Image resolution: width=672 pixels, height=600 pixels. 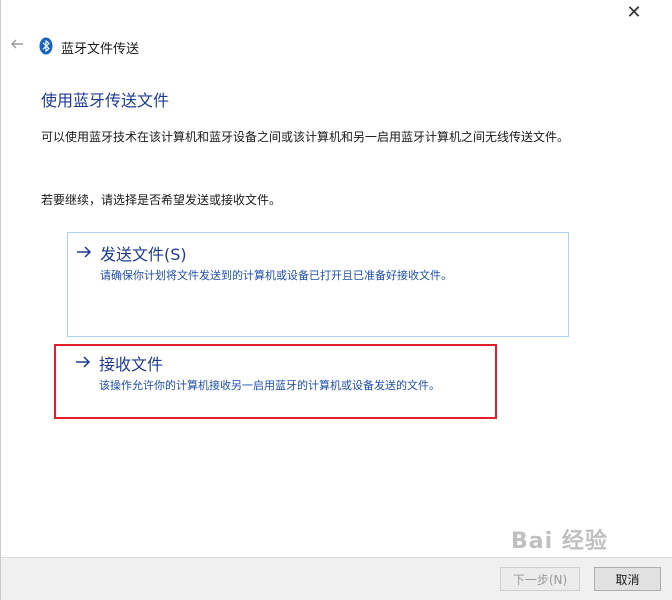 I want to click on close-button: ✕, so click(x=634, y=13).